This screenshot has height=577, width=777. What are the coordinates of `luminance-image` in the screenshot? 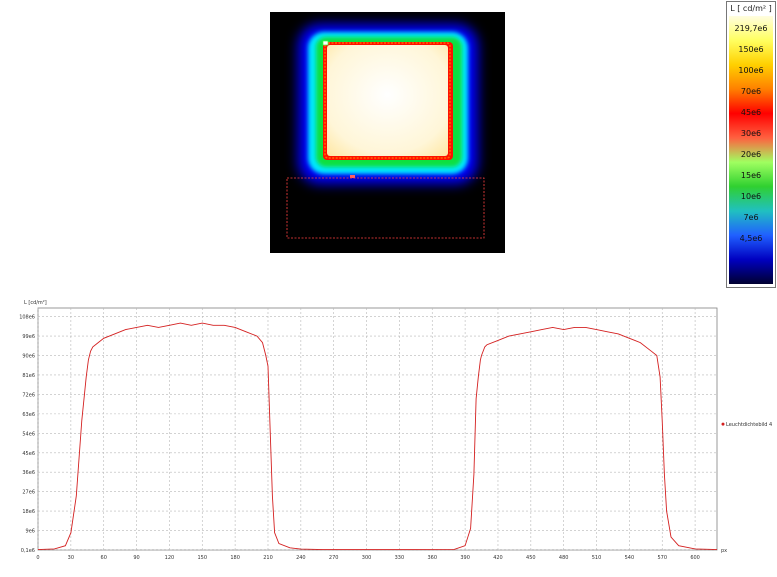 It's located at (387, 132).